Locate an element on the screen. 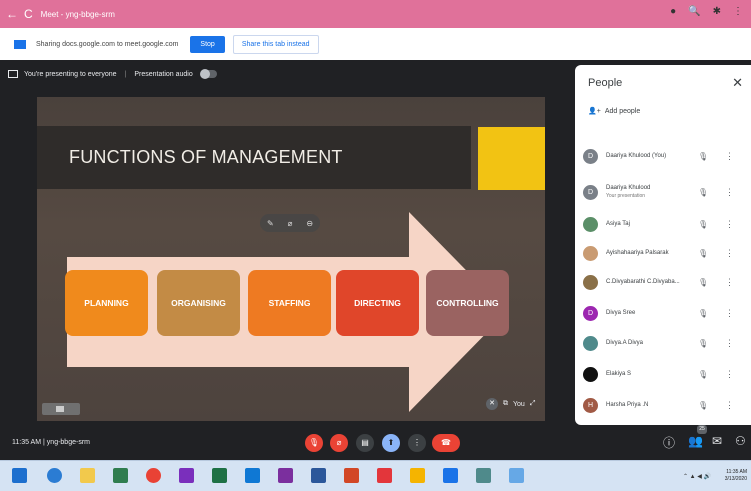 This screenshot has height=491, width=751. file-explorer-icon is located at coordinates (87, 475).